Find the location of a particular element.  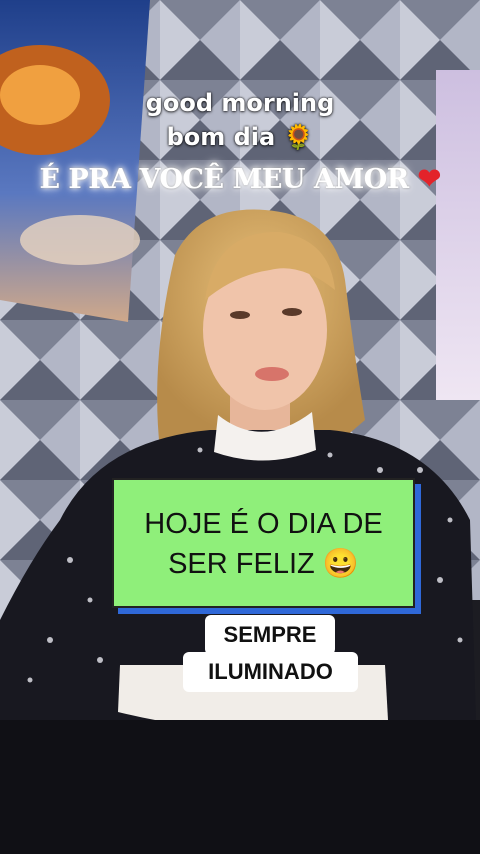

love-caption-text: É PRA VOCÊ MEU AMOR is located at coordinates (224, 179).